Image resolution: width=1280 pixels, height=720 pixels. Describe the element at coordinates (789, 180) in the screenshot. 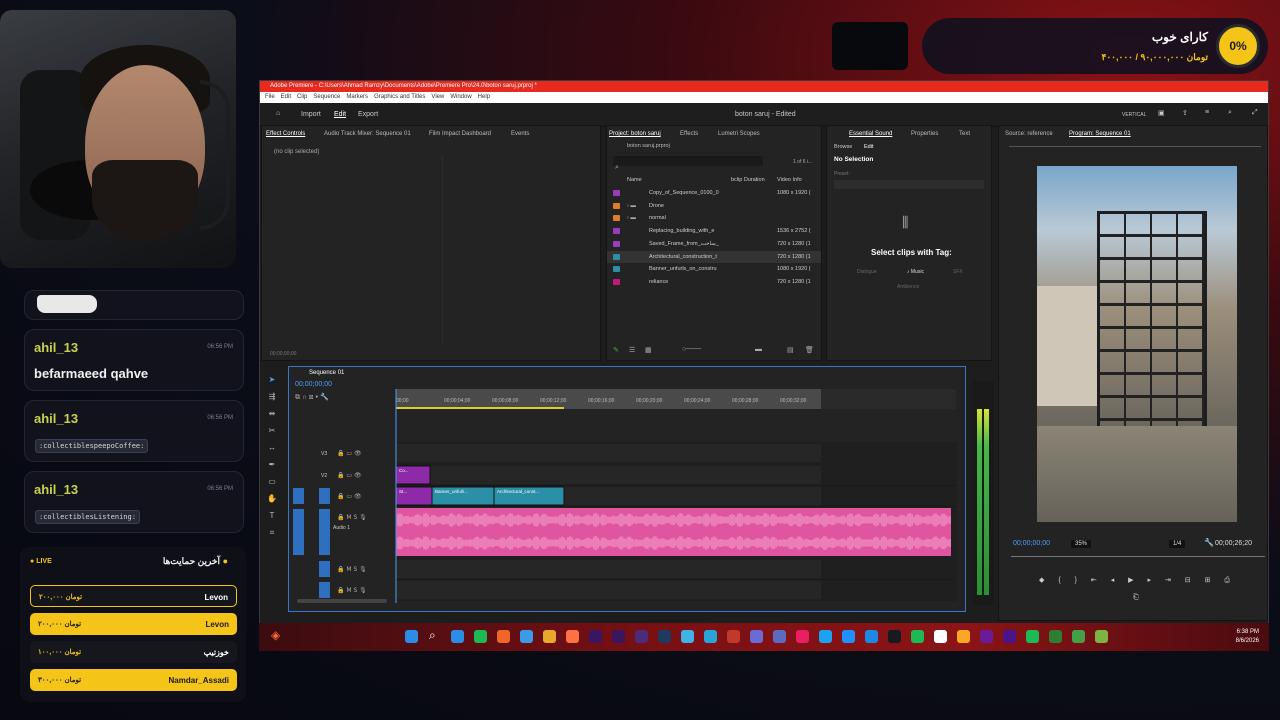

I see `col-video-info: Video Info` at that location.